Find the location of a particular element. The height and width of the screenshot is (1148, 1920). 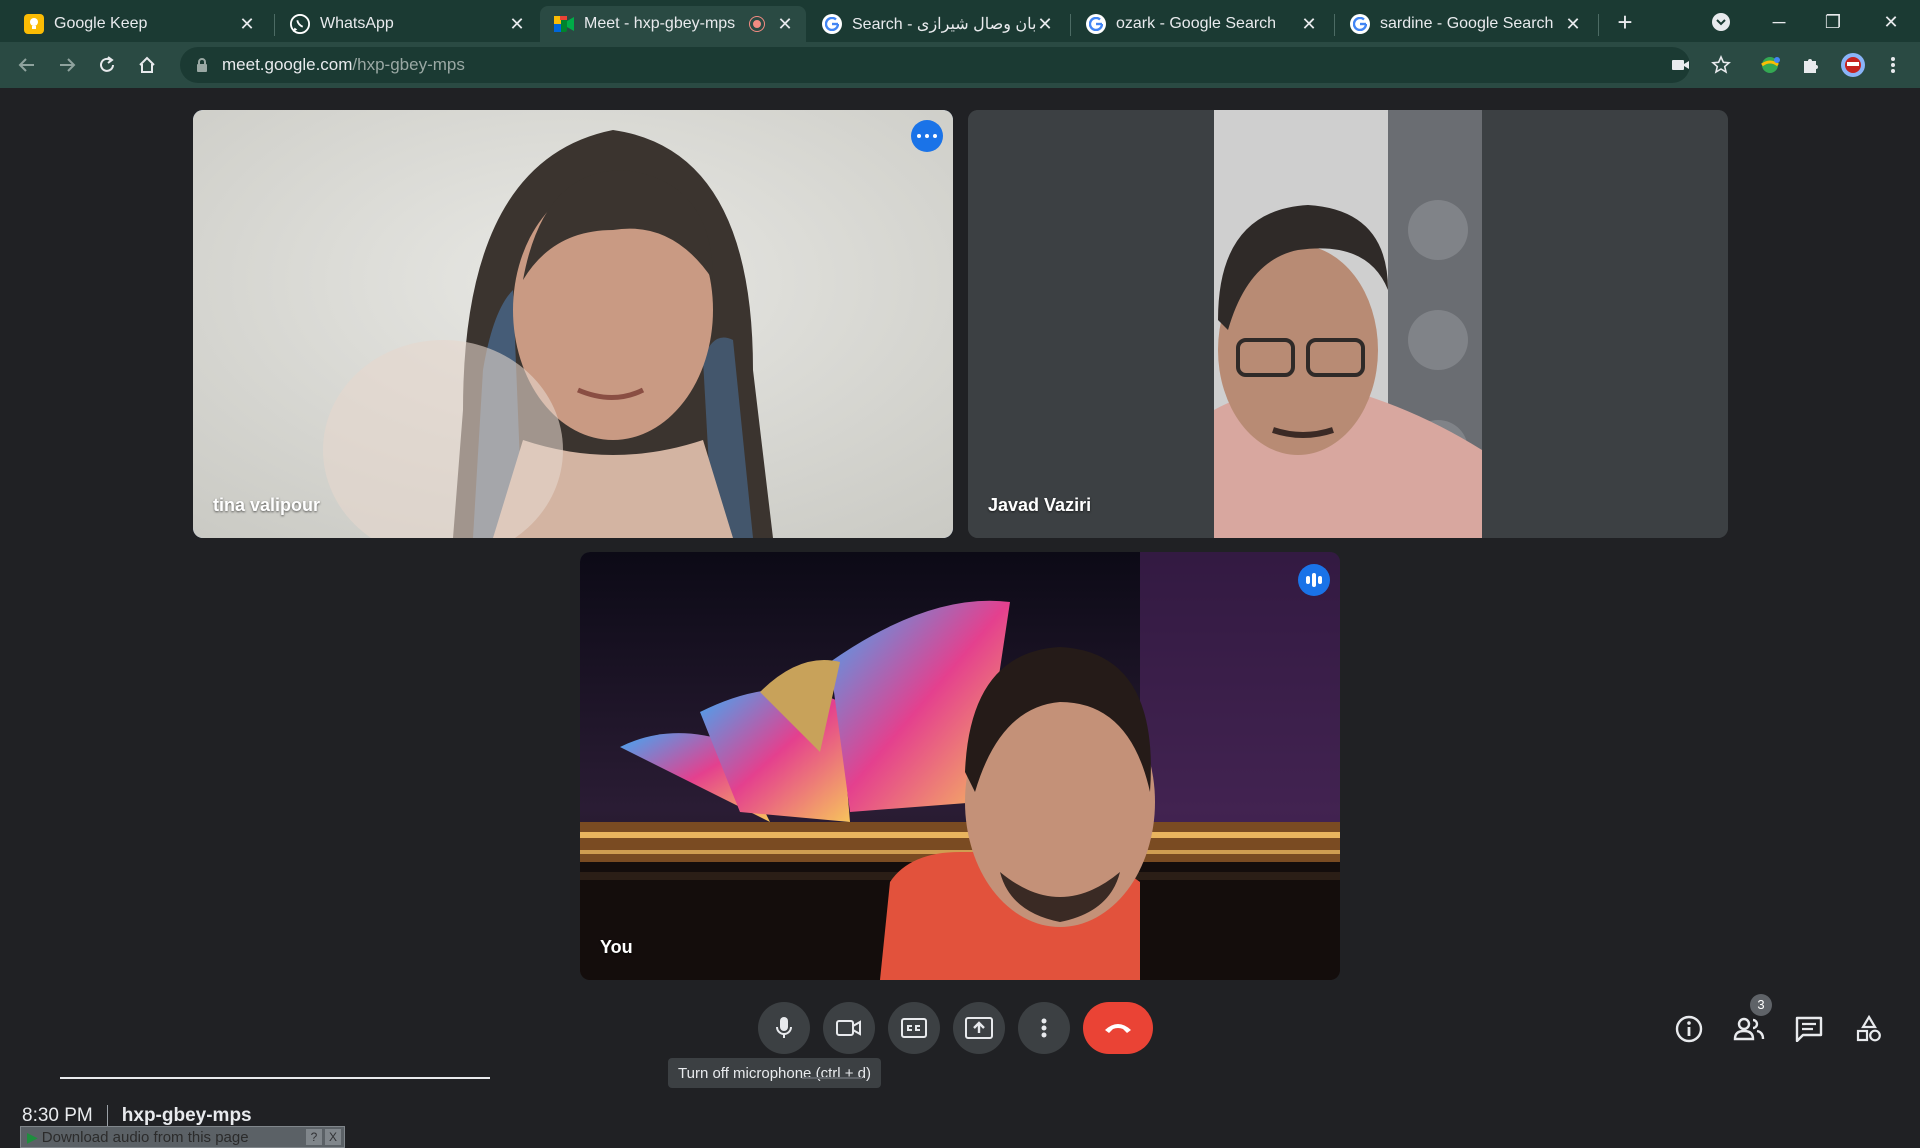

globe-extension-icon is located at coordinates (1770, 65).